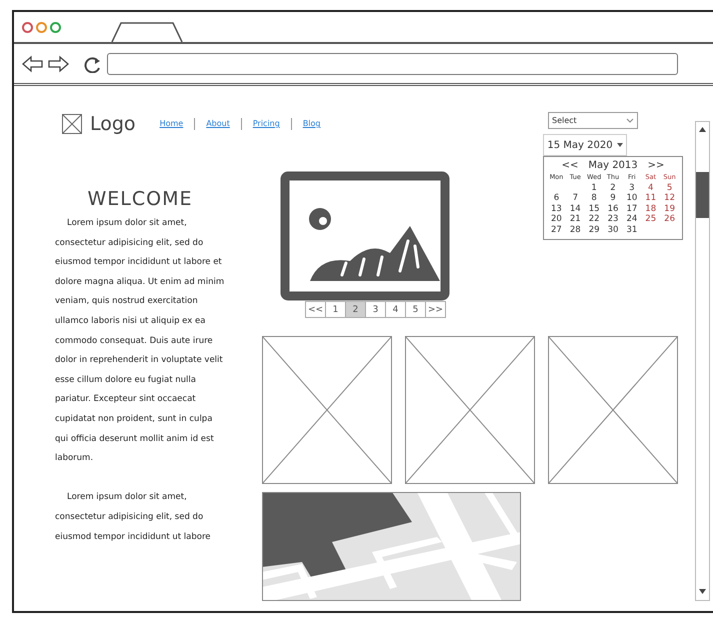 The width and height of the screenshot is (713, 619). What do you see at coordinates (392, 63) in the screenshot?
I see `address-field` at bounding box center [392, 63].